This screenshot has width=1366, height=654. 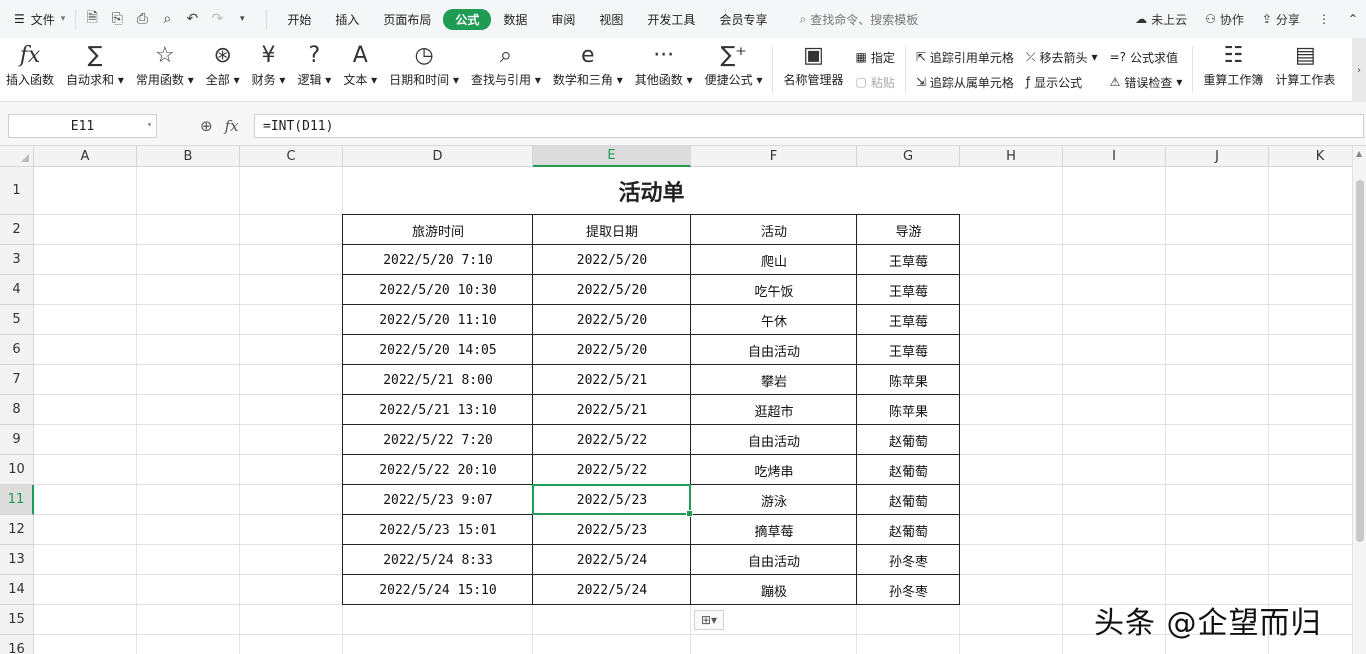 I want to click on tab-page-layout: 页面布局, so click(x=407, y=19).